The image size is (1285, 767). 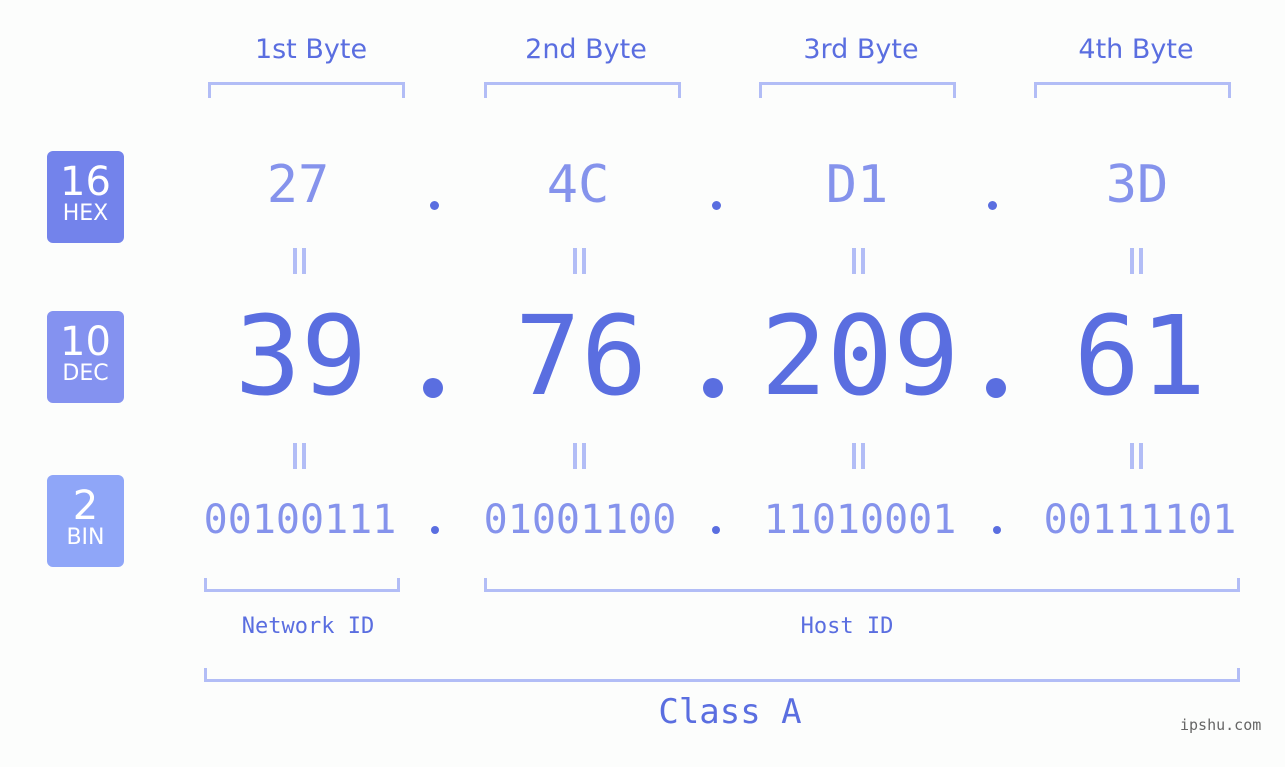 What do you see at coordinates (311, 49) in the screenshot?
I see `byte-label-1: 1st Byte` at bounding box center [311, 49].